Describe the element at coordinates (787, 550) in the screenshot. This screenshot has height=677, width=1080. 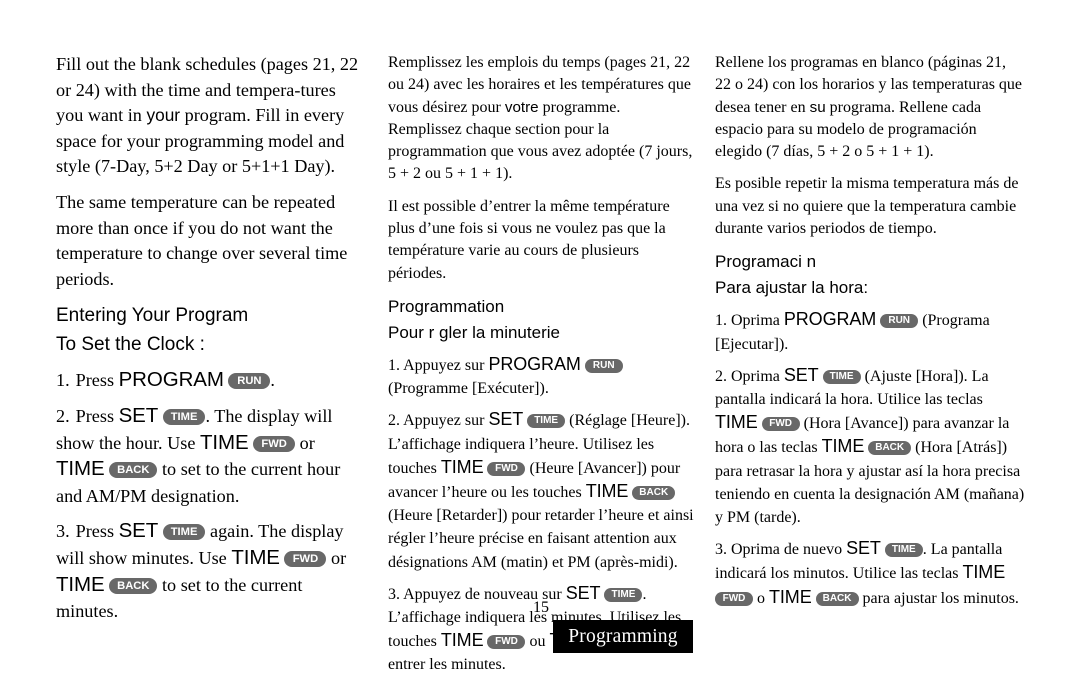
I see `step-text: Oprima de nuevo` at that location.